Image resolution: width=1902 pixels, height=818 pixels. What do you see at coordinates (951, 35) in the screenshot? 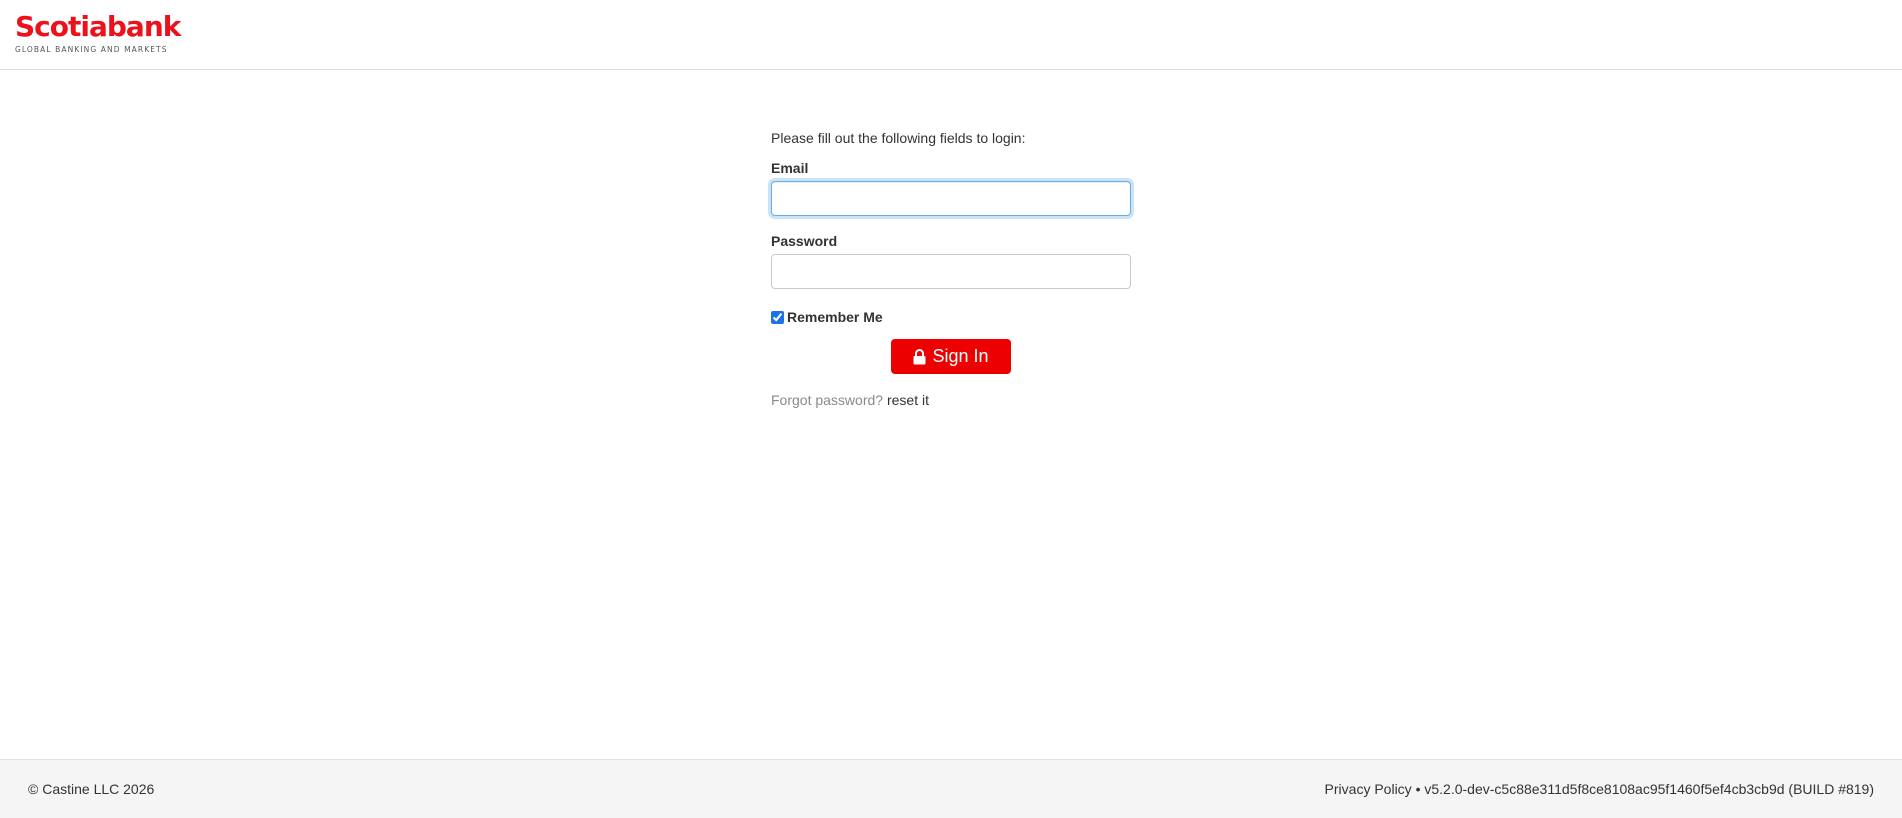
I see `site-header: Scotiabank GLOBAL BANKING AND MARKETS` at bounding box center [951, 35].